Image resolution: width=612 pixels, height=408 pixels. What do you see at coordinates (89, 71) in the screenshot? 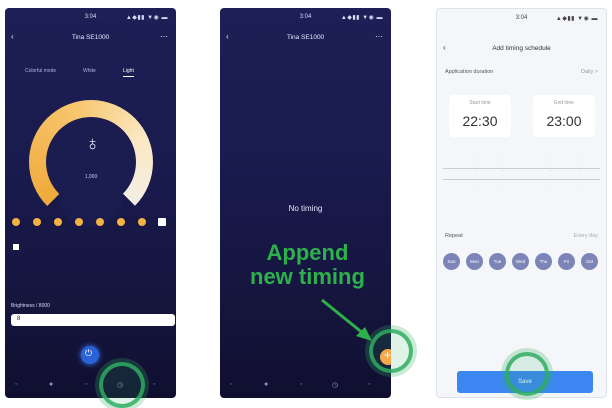
I see `tab-white: White` at bounding box center [89, 71].